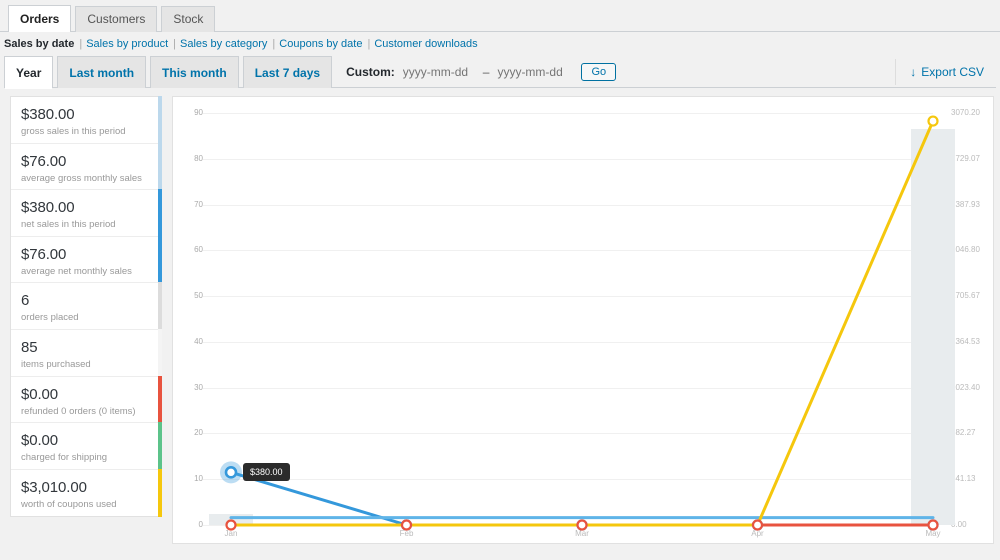 The image size is (1000, 560). What do you see at coordinates (194, 72) in the screenshot?
I see `range-filter-this-month: This month` at bounding box center [194, 72].